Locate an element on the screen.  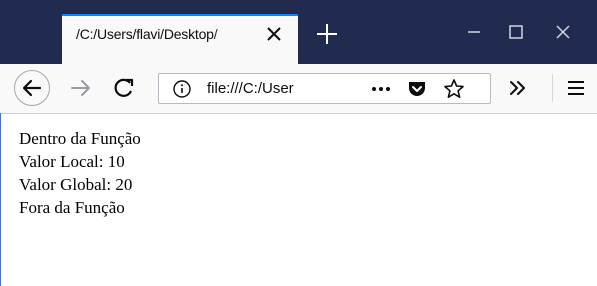
address-bar: file:///C:/User is located at coordinates (324, 88).